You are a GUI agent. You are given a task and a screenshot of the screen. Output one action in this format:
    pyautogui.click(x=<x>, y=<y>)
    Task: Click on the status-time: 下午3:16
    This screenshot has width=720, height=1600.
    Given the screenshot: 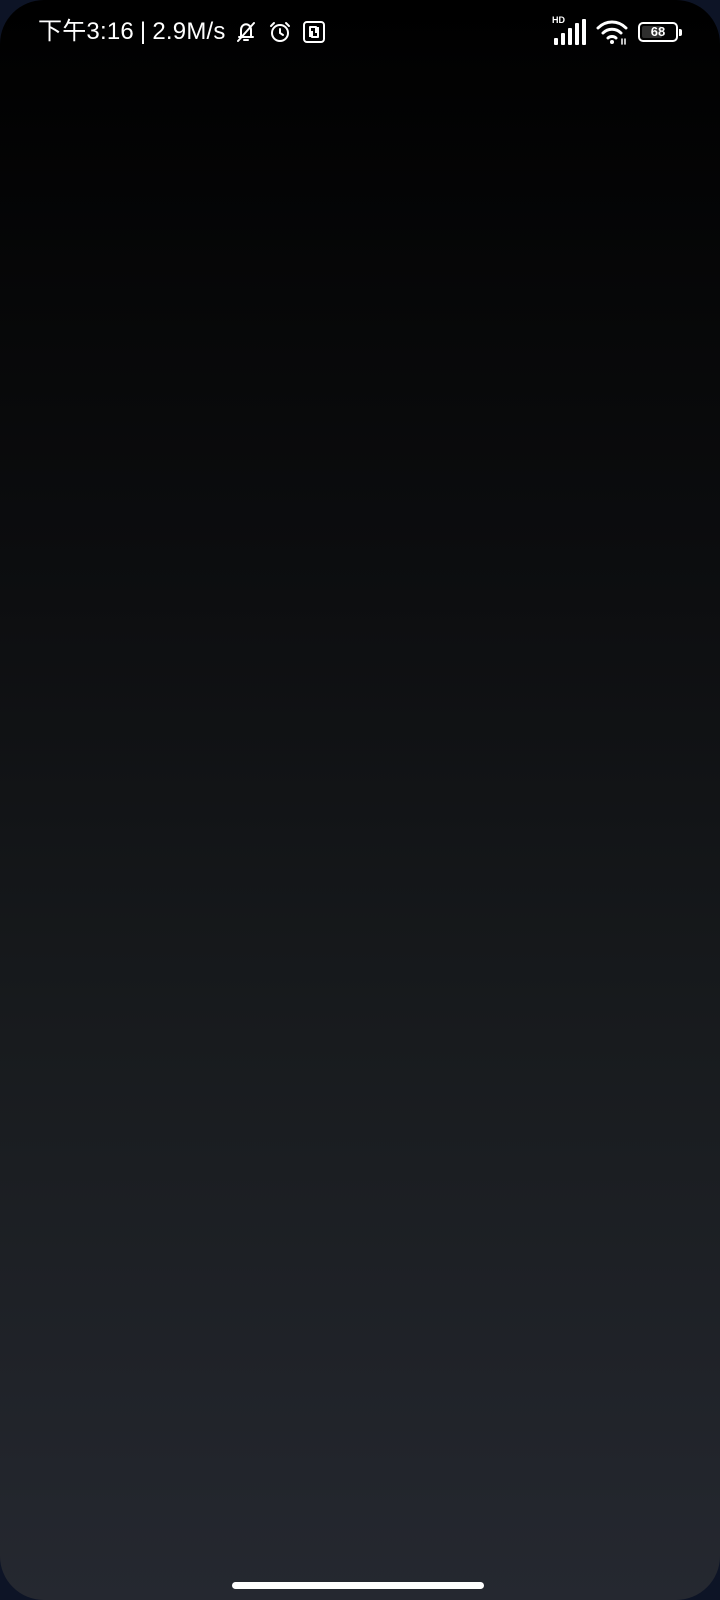 What is the action you would take?
    pyautogui.click(x=86, y=31)
    